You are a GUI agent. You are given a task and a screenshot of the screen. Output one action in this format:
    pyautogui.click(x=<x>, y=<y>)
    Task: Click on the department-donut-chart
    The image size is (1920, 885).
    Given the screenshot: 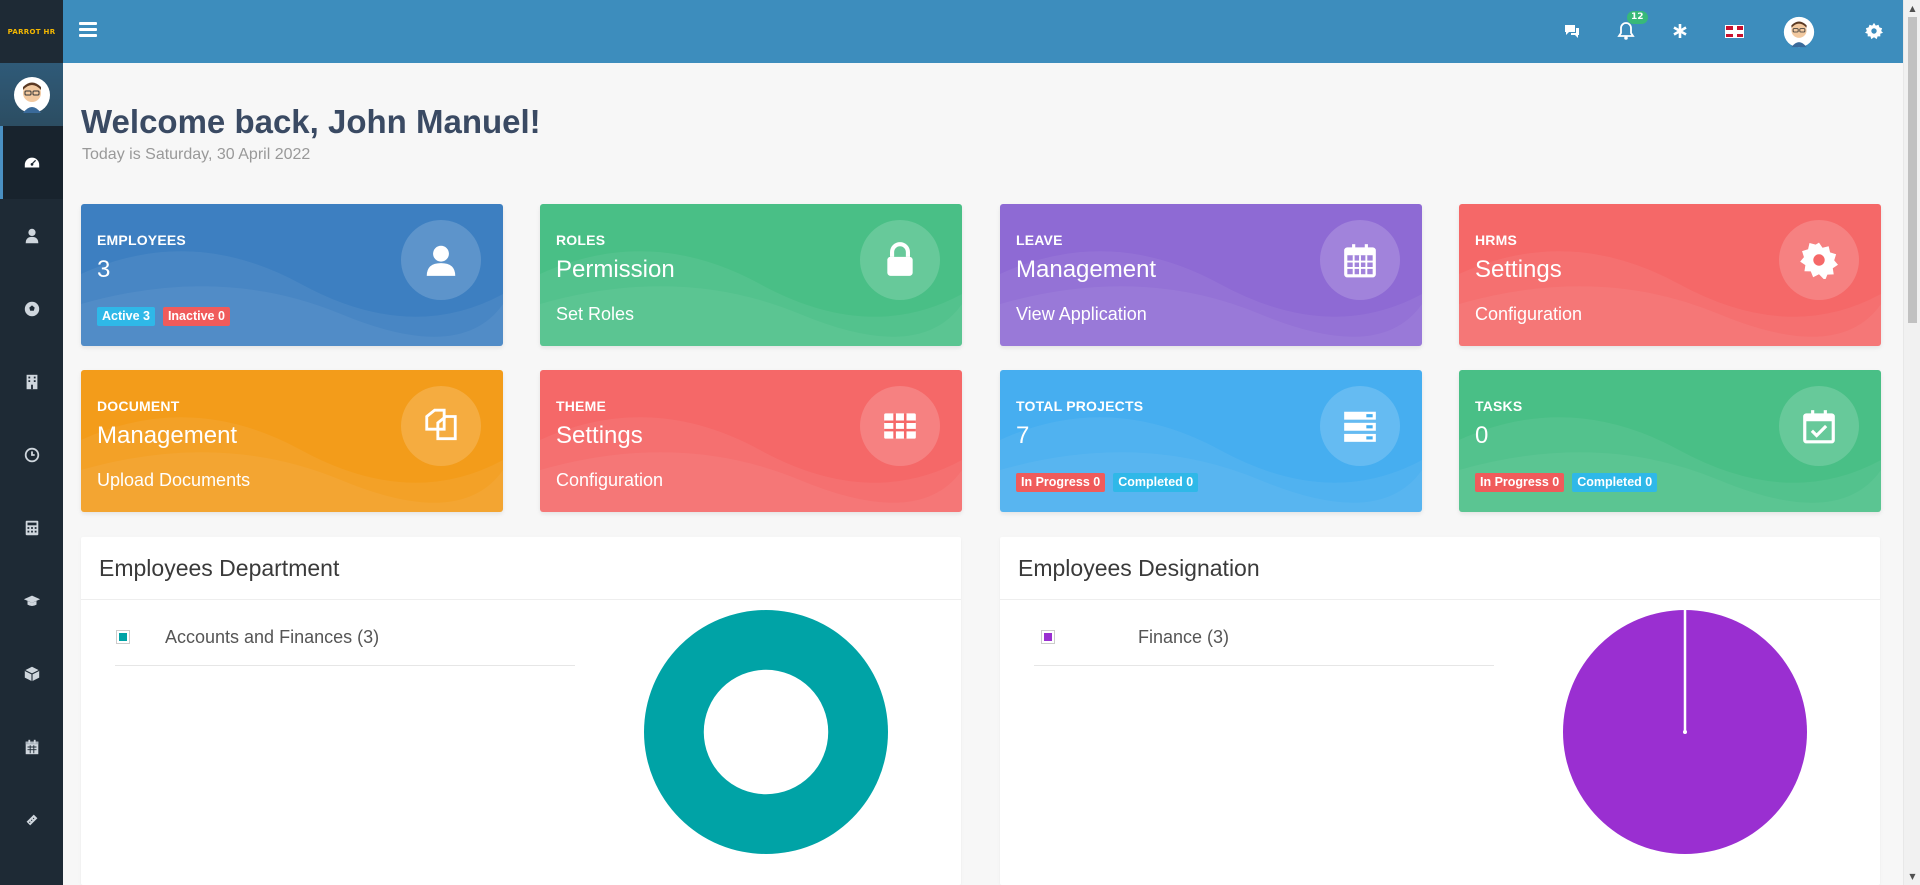 What is the action you would take?
    pyautogui.click(x=766, y=732)
    